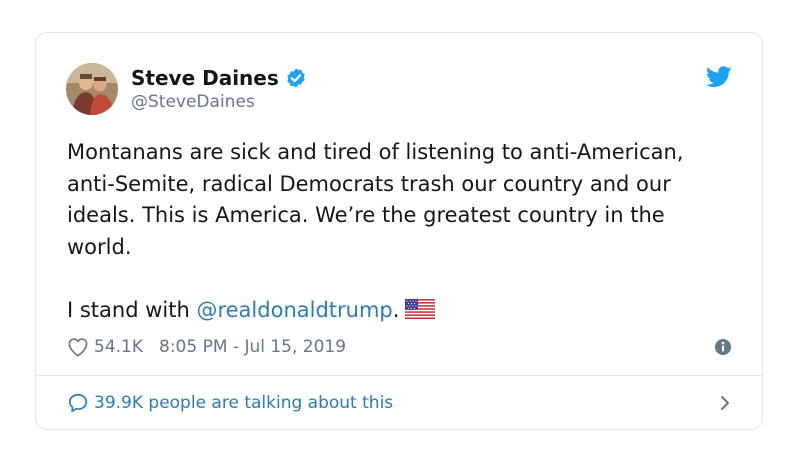 Image resolution: width=800 pixels, height=467 pixels. I want to click on conversation-link: 39.9K people are talking about this, so click(399, 403).